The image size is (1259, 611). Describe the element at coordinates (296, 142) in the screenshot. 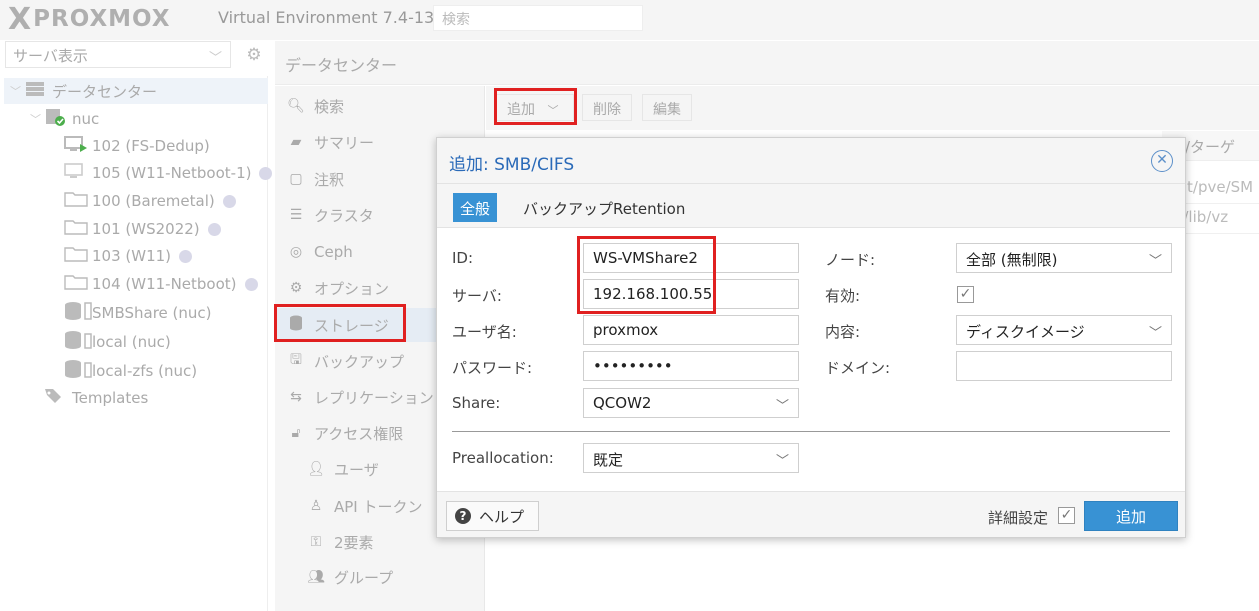

I see `book-icon: ▰` at that location.